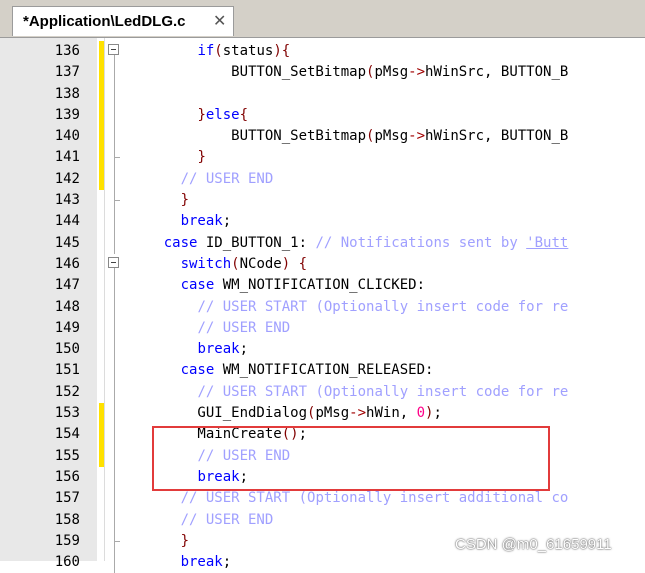 This screenshot has width=645, height=573. Describe the element at coordinates (286, 413) in the screenshot. I see `code-text: GUI_EndDialog(pMsg->hWin, 0);` at that location.